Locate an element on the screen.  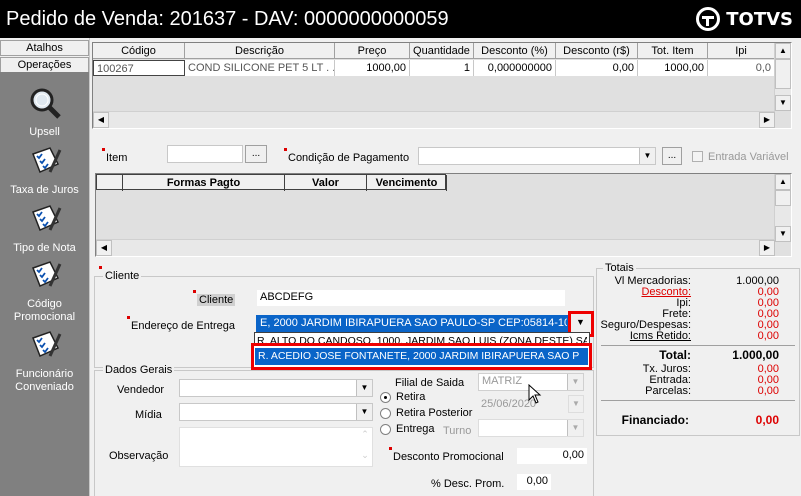
tab-operacoes: Operações is located at coordinates (44, 65).